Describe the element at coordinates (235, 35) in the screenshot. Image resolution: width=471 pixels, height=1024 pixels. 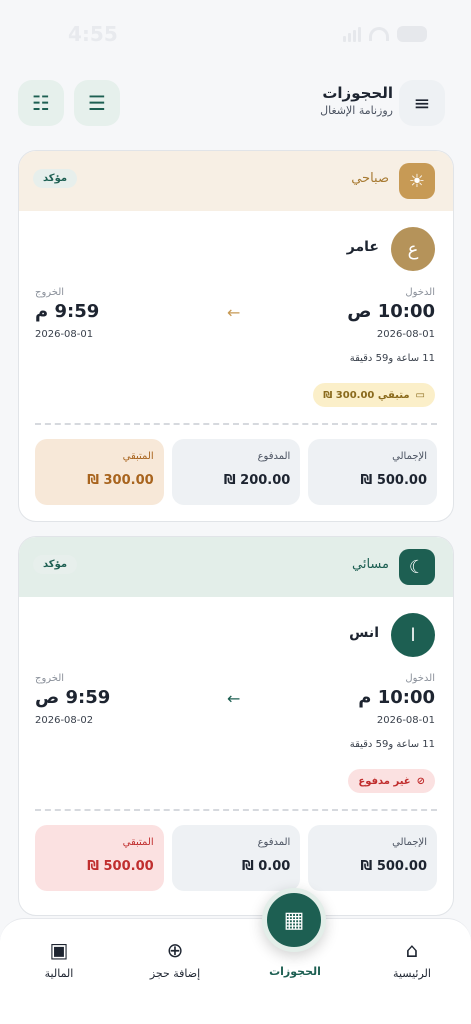
I see `status-bar: 4:55` at that location.